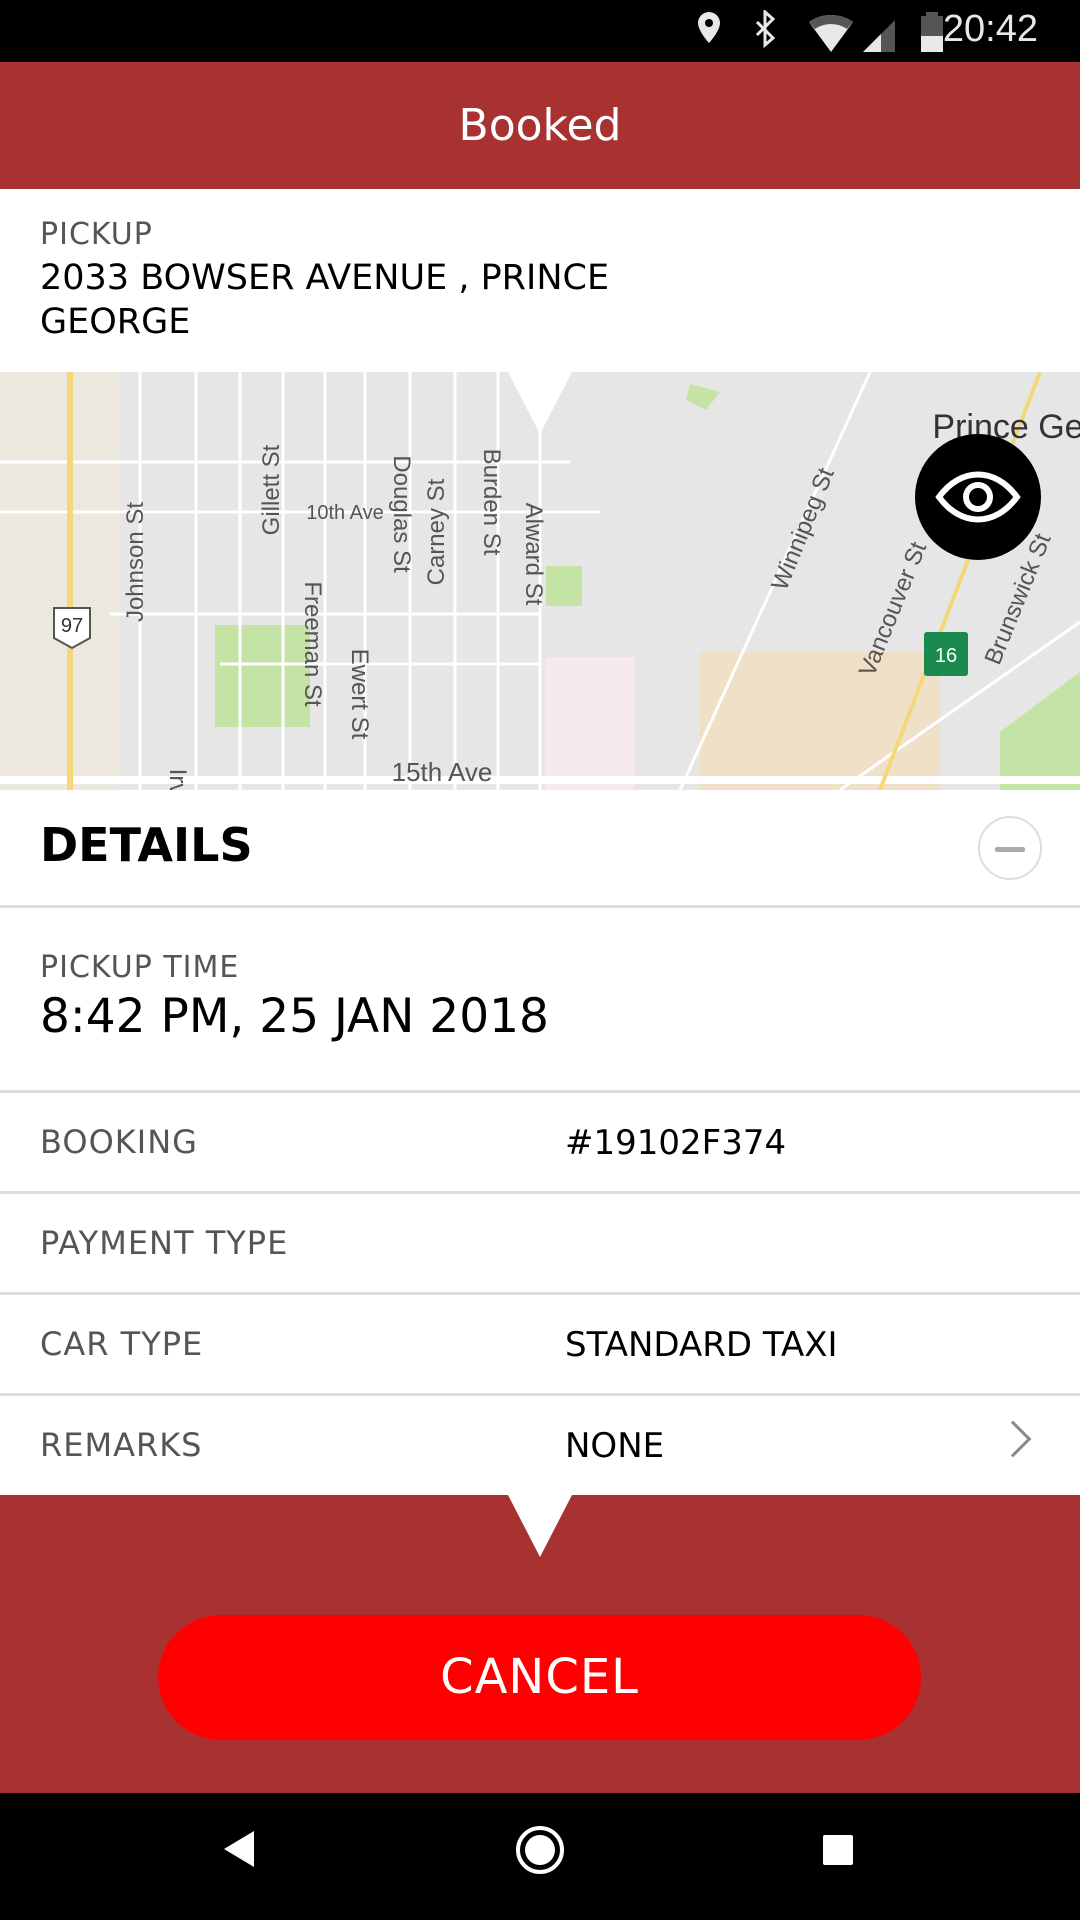 The width and height of the screenshot is (1080, 1920). What do you see at coordinates (540, 403) in the screenshot?
I see `pin-notch` at bounding box center [540, 403].